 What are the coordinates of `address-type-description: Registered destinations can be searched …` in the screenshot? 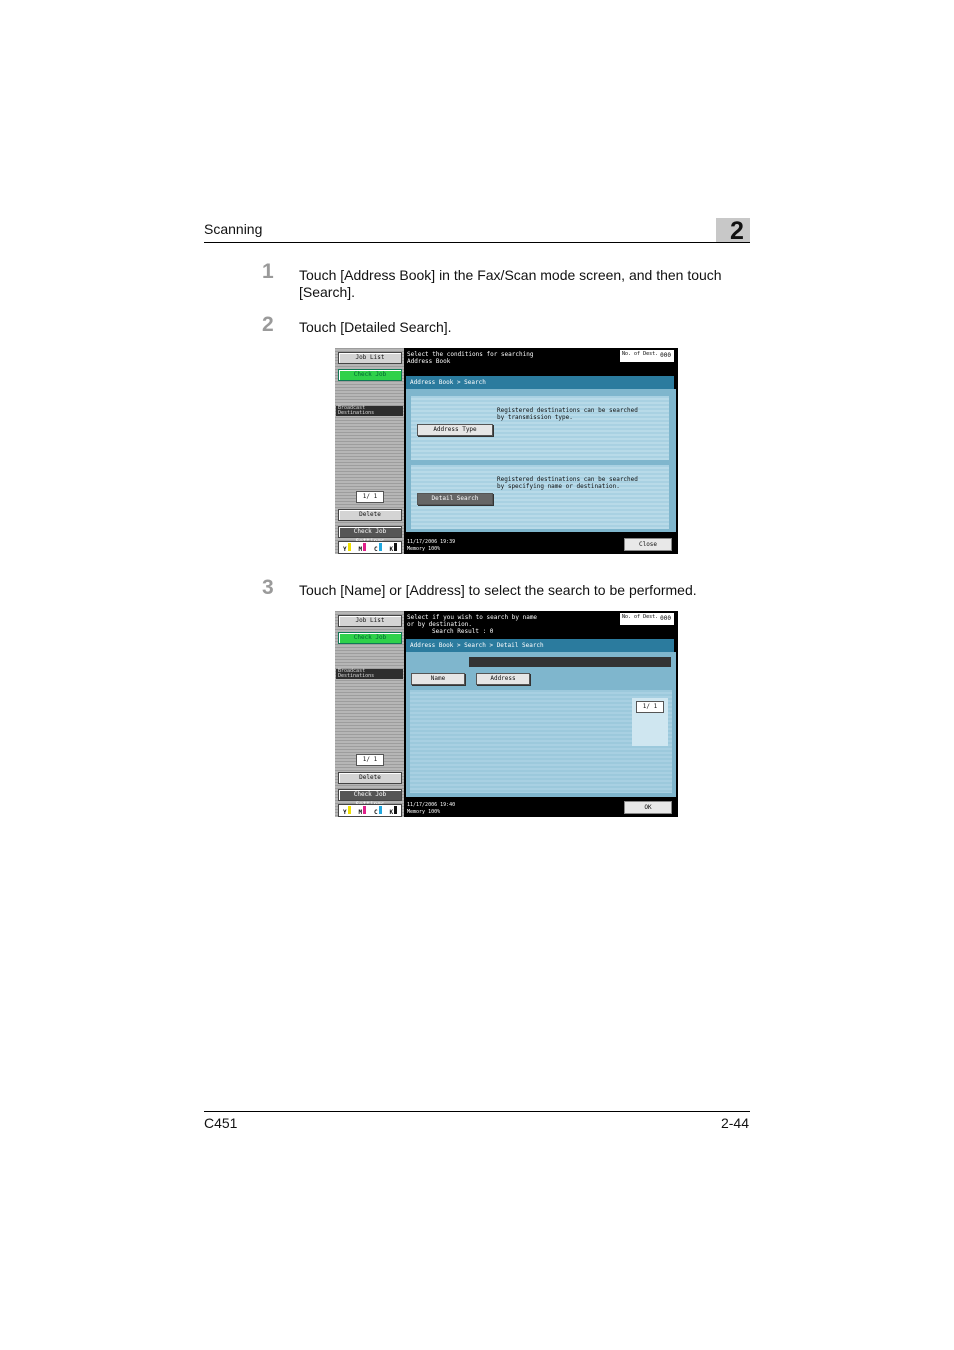 It's located at (567, 414).